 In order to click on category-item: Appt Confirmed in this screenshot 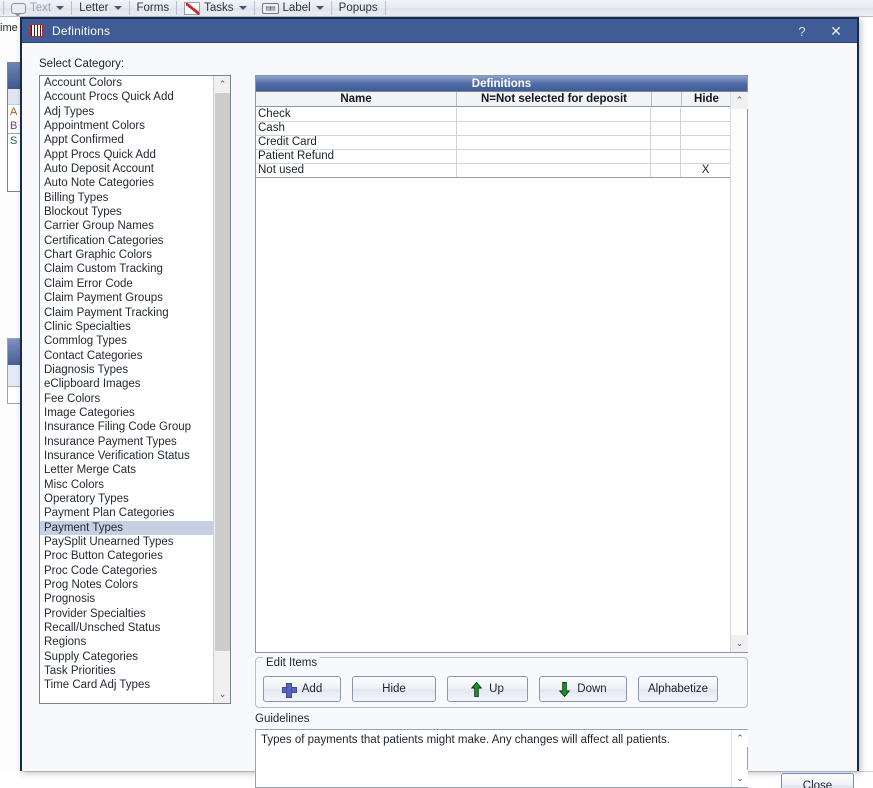, I will do `click(126, 140)`.